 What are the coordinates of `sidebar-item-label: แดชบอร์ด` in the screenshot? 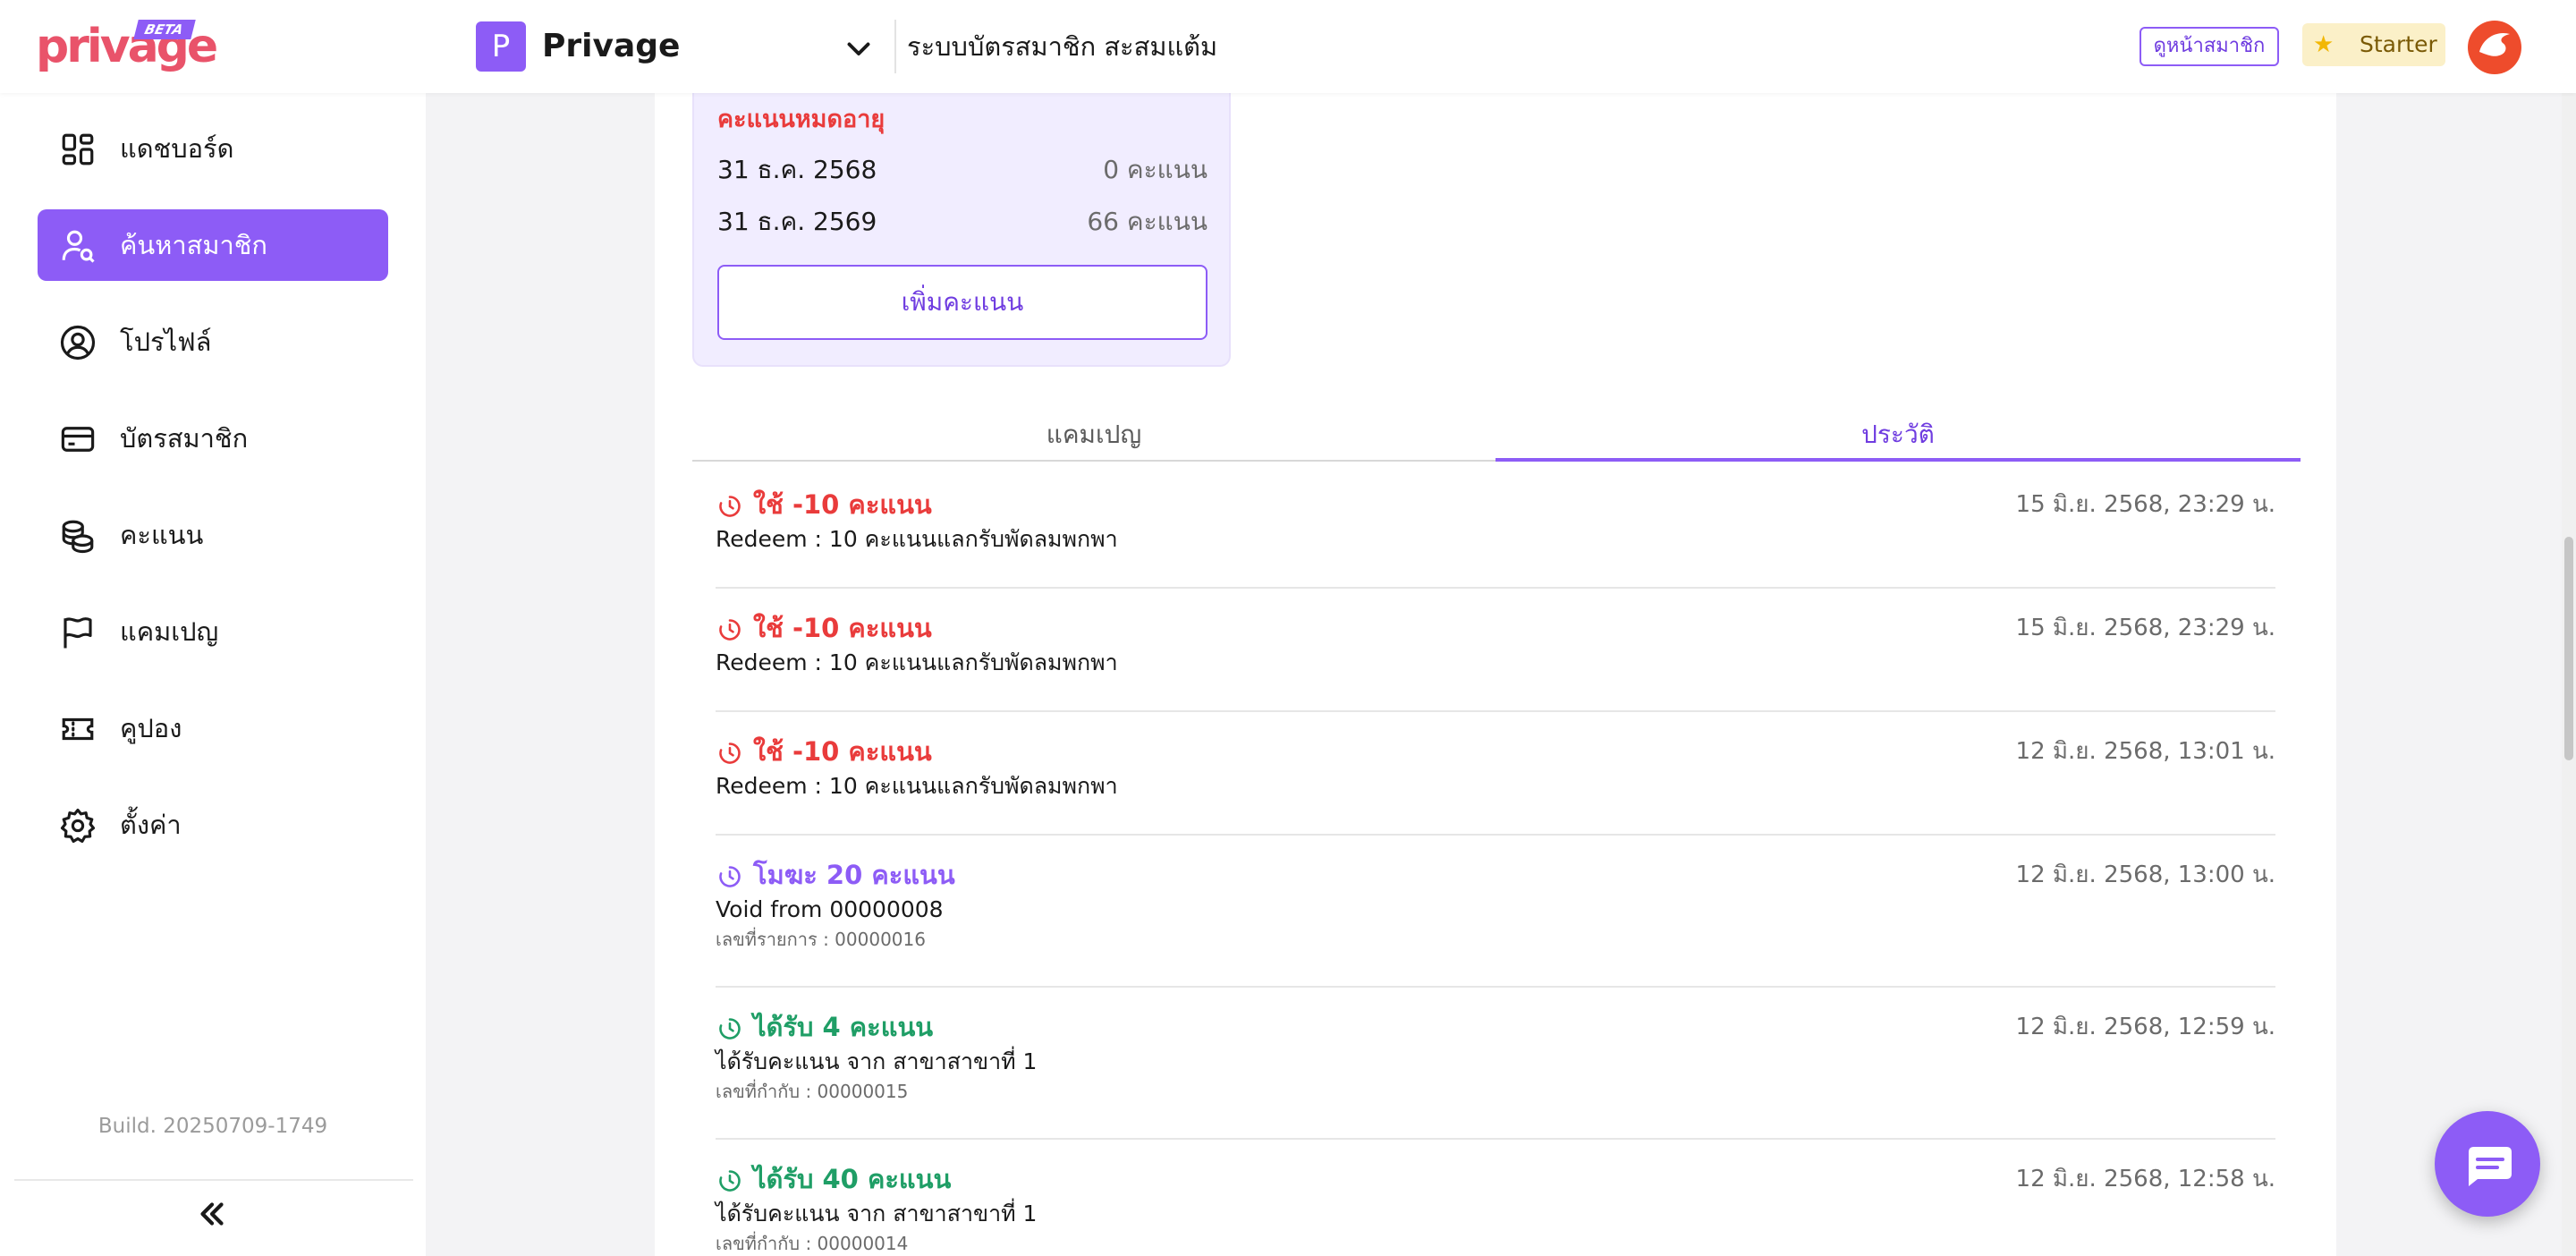 It's located at (177, 148).